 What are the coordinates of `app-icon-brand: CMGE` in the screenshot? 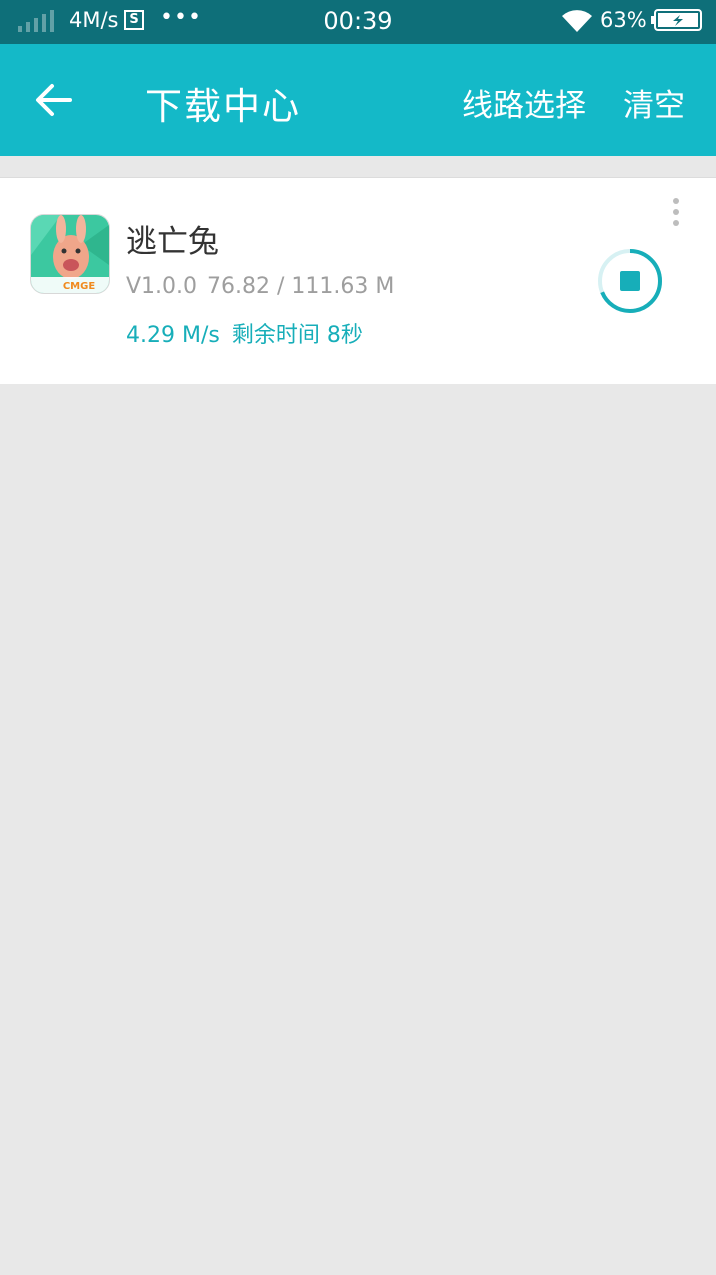 It's located at (79, 286).